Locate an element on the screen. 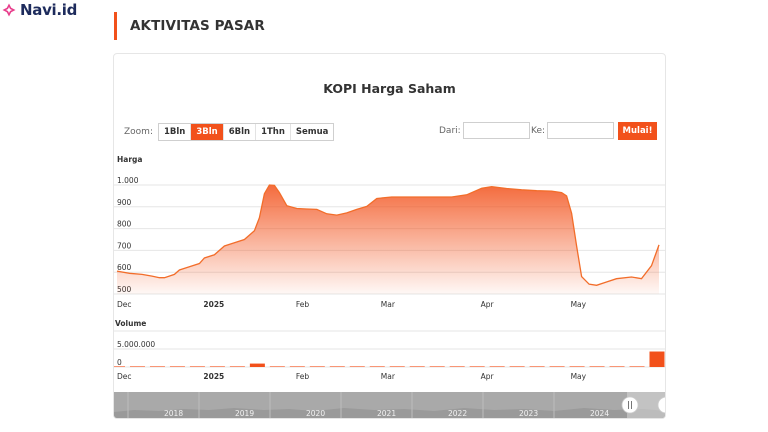 This screenshot has height=432, width=768. price-y-tick-label: 900 is located at coordinates (124, 202).